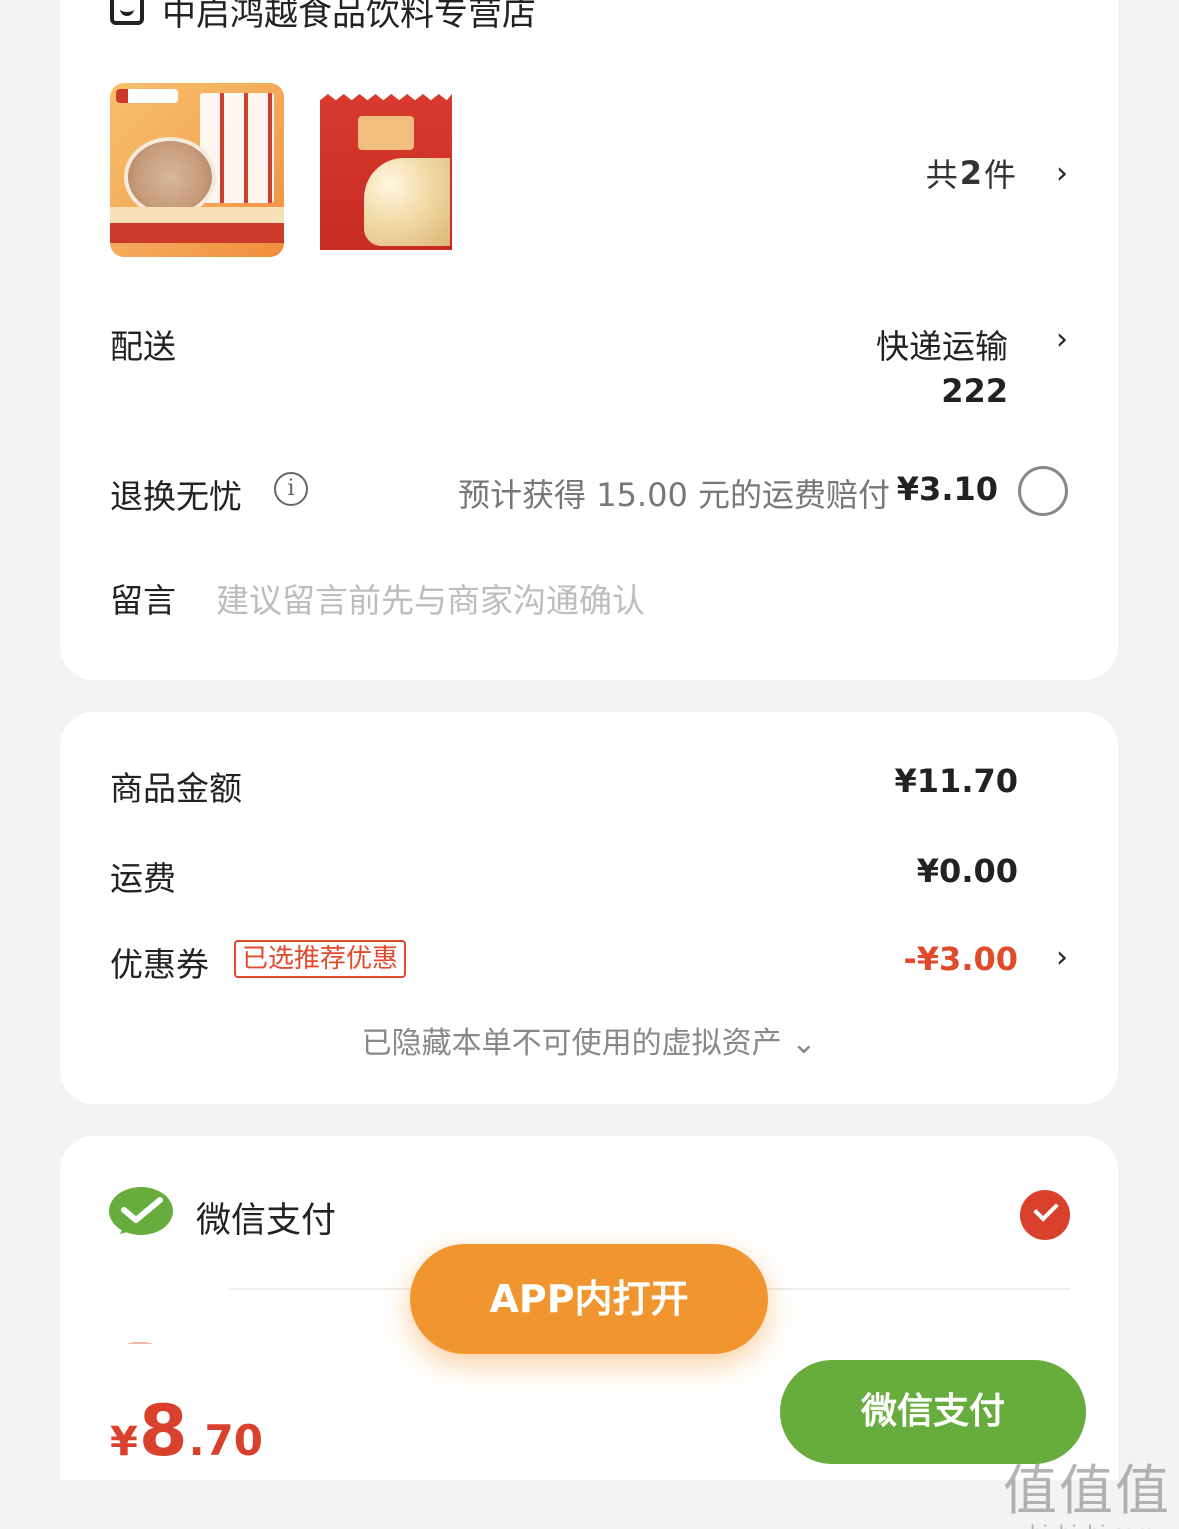 Image resolution: width=1179 pixels, height=1529 pixels. Describe the element at coordinates (961, 959) in the screenshot. I see `coupon-discount-value: -¥3.00` at that location.